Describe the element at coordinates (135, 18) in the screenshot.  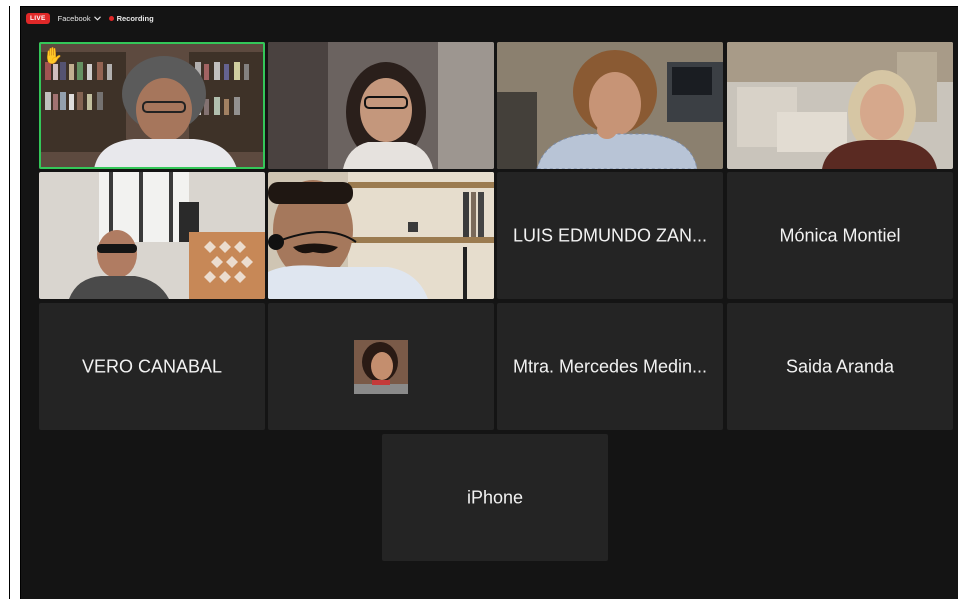
I see `recording-label: Recording` at that location.